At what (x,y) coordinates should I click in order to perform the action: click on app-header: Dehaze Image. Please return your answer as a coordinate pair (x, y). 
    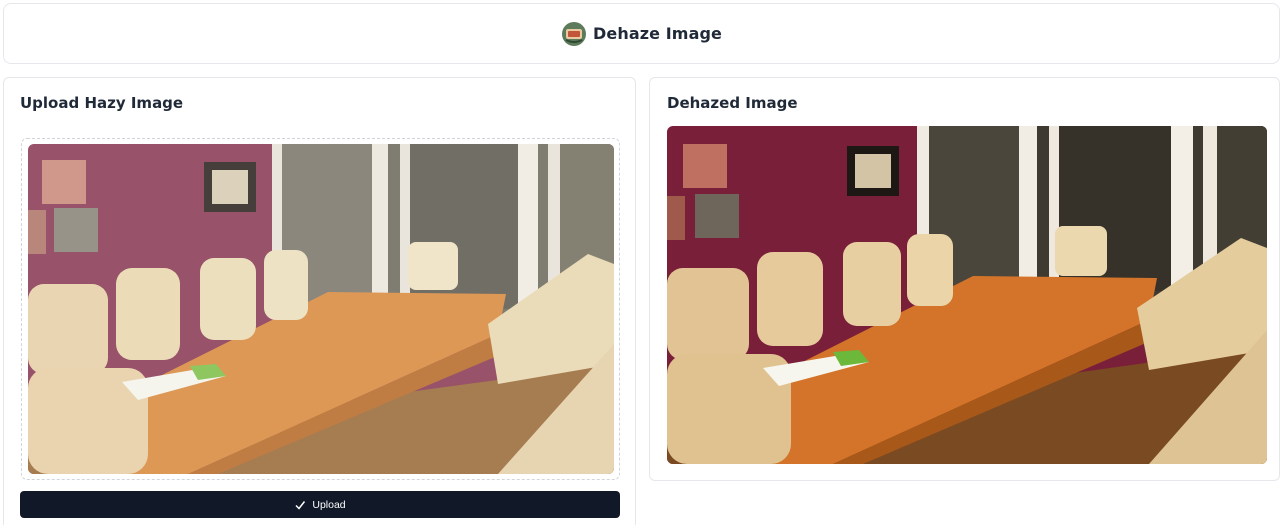
    Looking at the image, I should click on (641, 33).